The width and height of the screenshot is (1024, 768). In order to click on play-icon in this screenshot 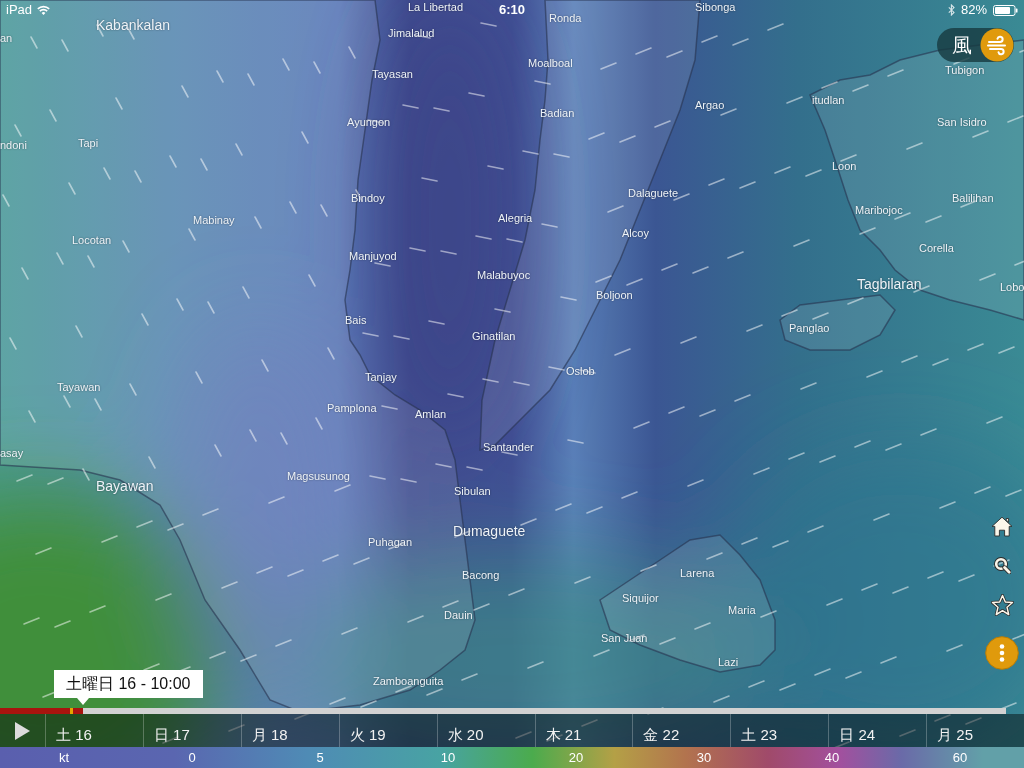, I will do `click(22, 730)`.